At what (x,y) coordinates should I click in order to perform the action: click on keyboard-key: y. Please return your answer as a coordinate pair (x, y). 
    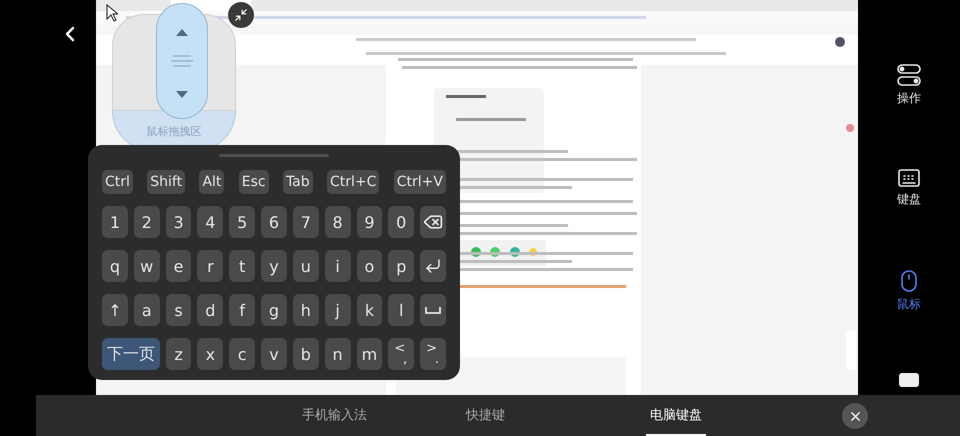
    Looking at the image, I should click on (274, 266).